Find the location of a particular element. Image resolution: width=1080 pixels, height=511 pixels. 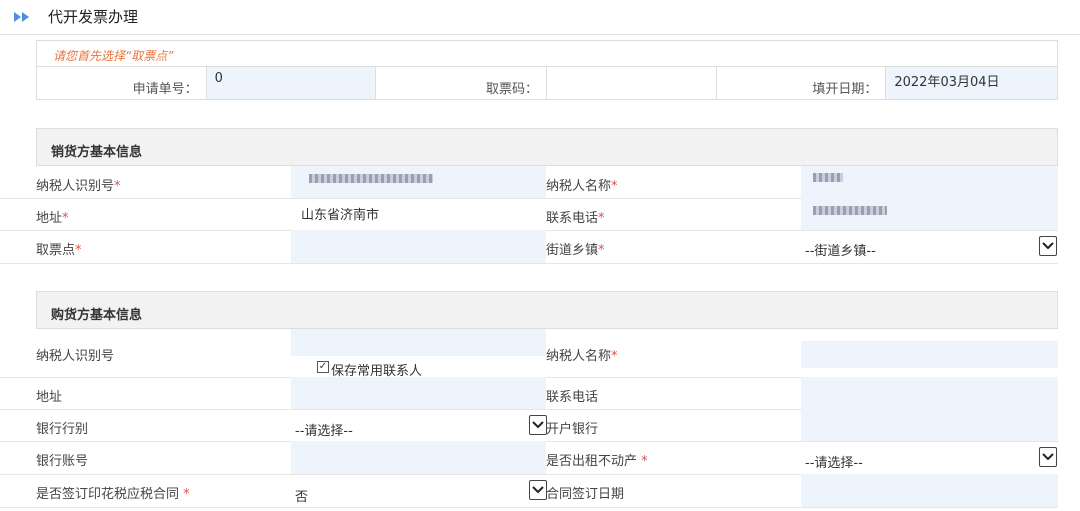

seller-row-2: 地址* 山东省济南市 联系电话* is located at coordinates (529, 214).